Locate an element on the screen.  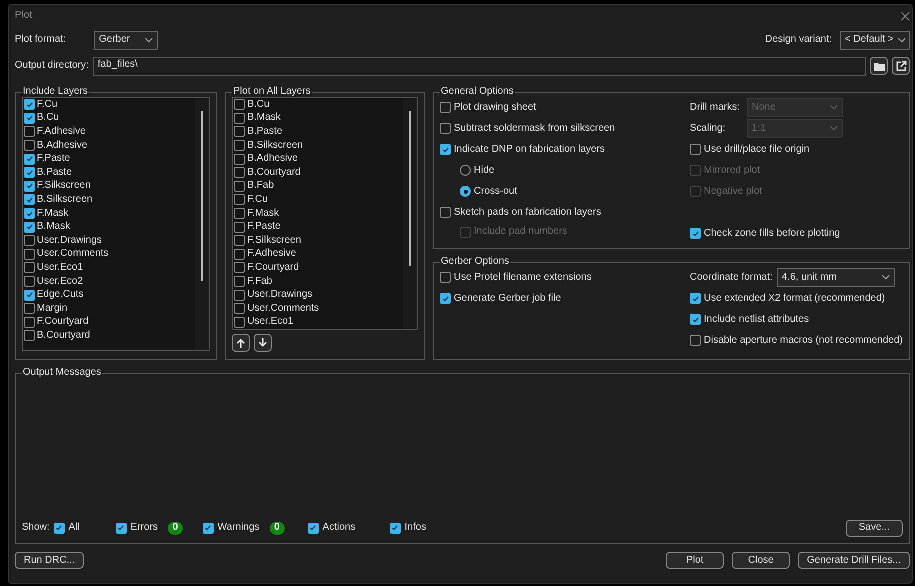
checkbox-label: Infos is located at coordinates (415, 528).